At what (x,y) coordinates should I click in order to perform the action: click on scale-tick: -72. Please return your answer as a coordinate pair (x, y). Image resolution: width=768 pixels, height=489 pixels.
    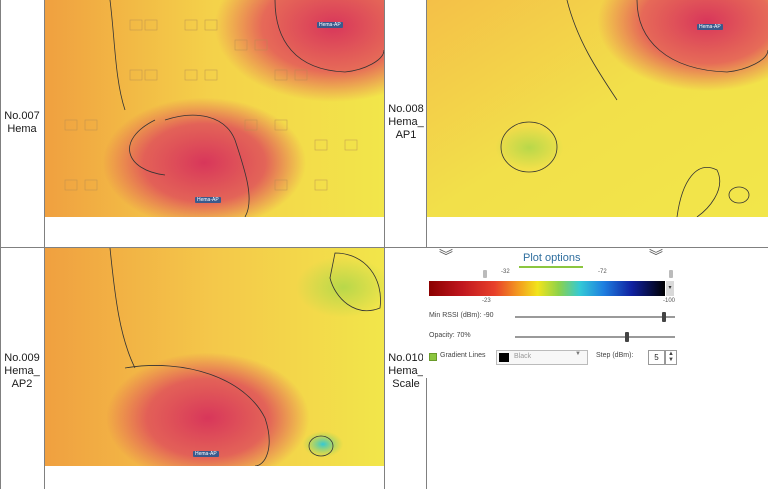
    Looking at the image, I should click on (602, 272).